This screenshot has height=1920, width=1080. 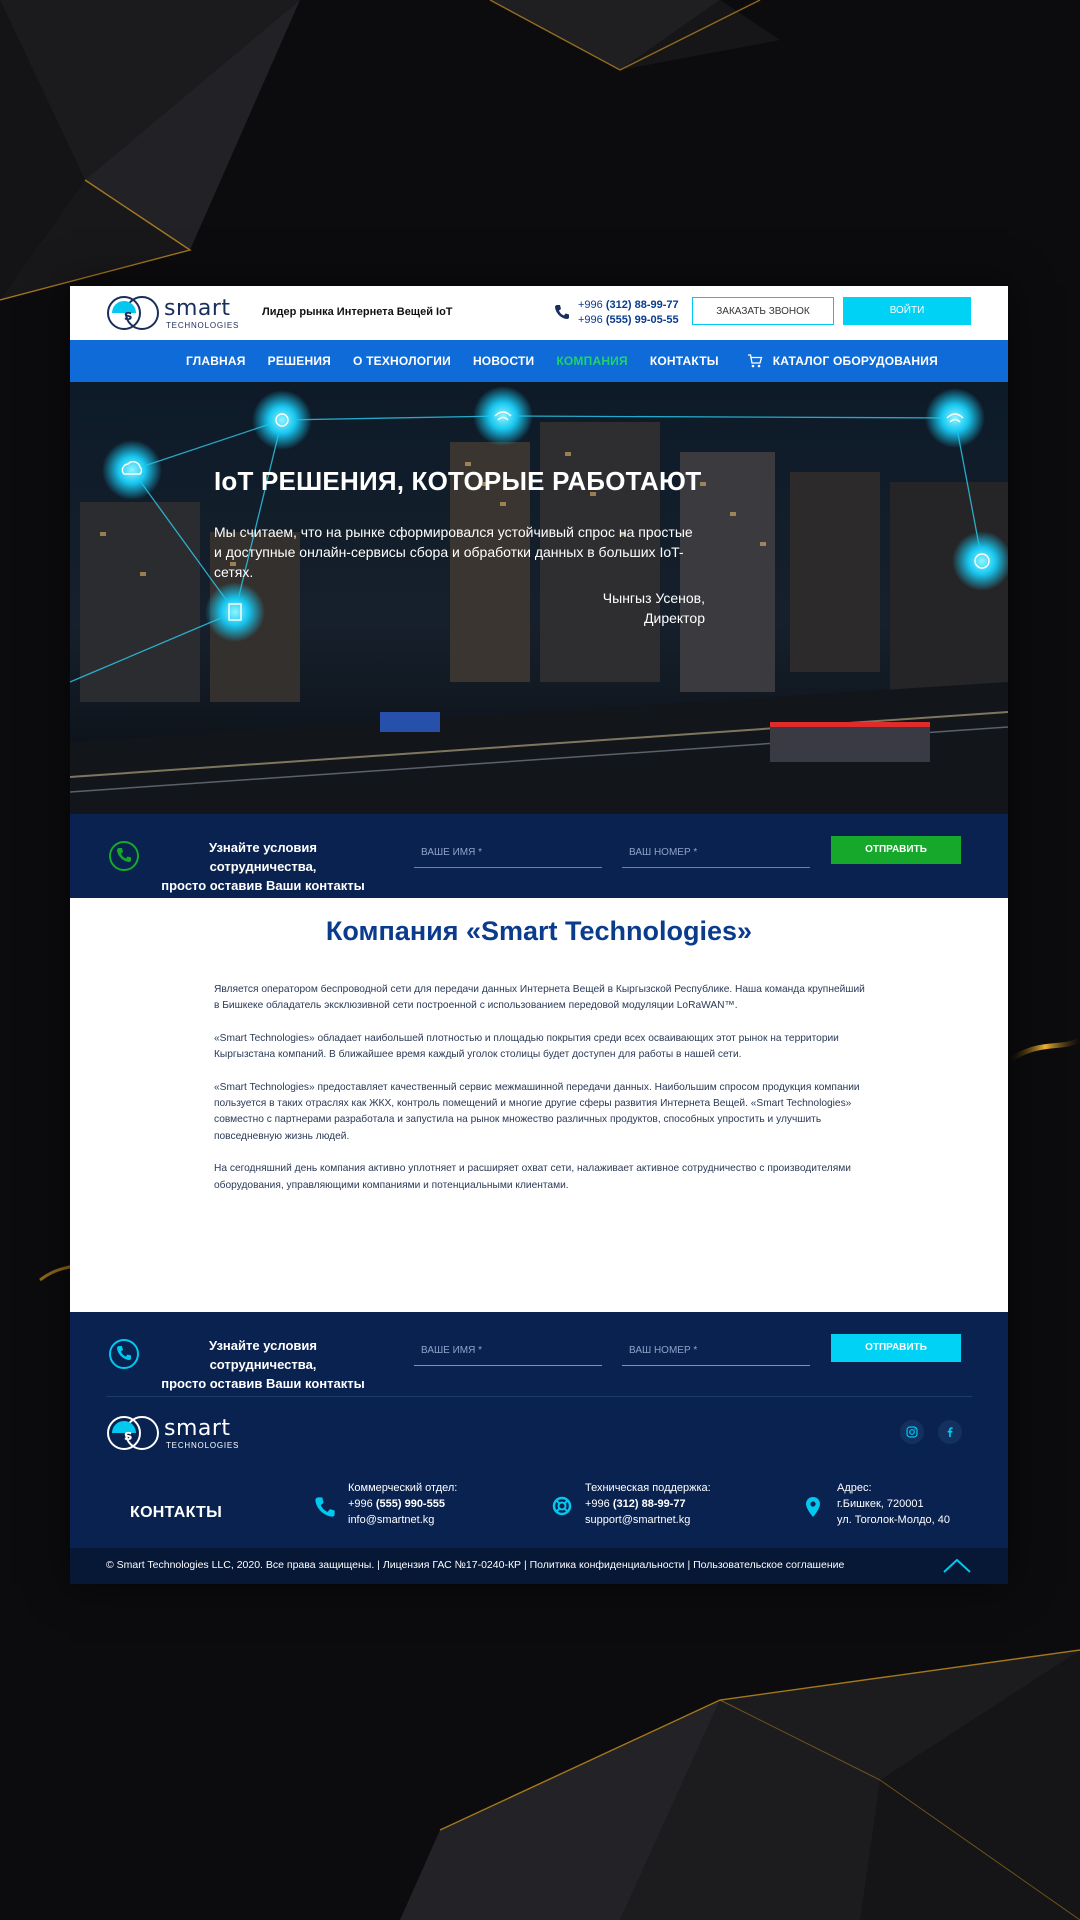 What do you see at coordinates (635, 1504) in the screenshot?
I see `support-phone: +996 (312) 88-99-77` at bounding box center [635, 1504].